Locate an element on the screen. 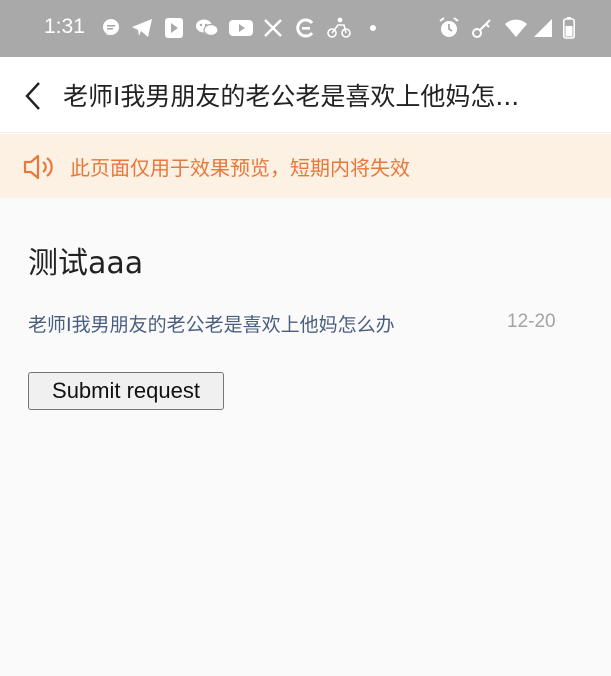 Image resolution: width=611 pixels, height=676 pixels. dot-icon is located at coordinates (373, 28).